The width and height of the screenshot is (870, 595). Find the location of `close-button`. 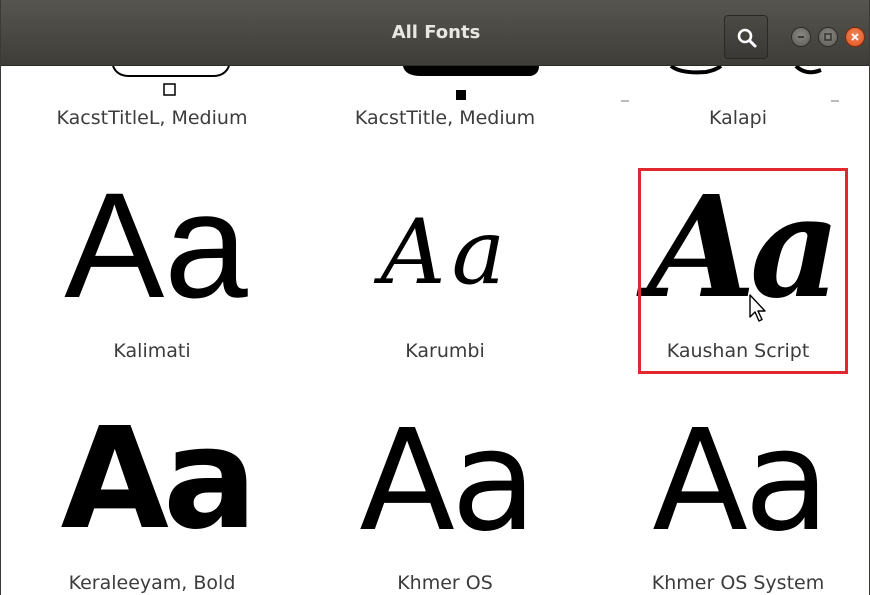

close-button is located at coordinates (855, 37).